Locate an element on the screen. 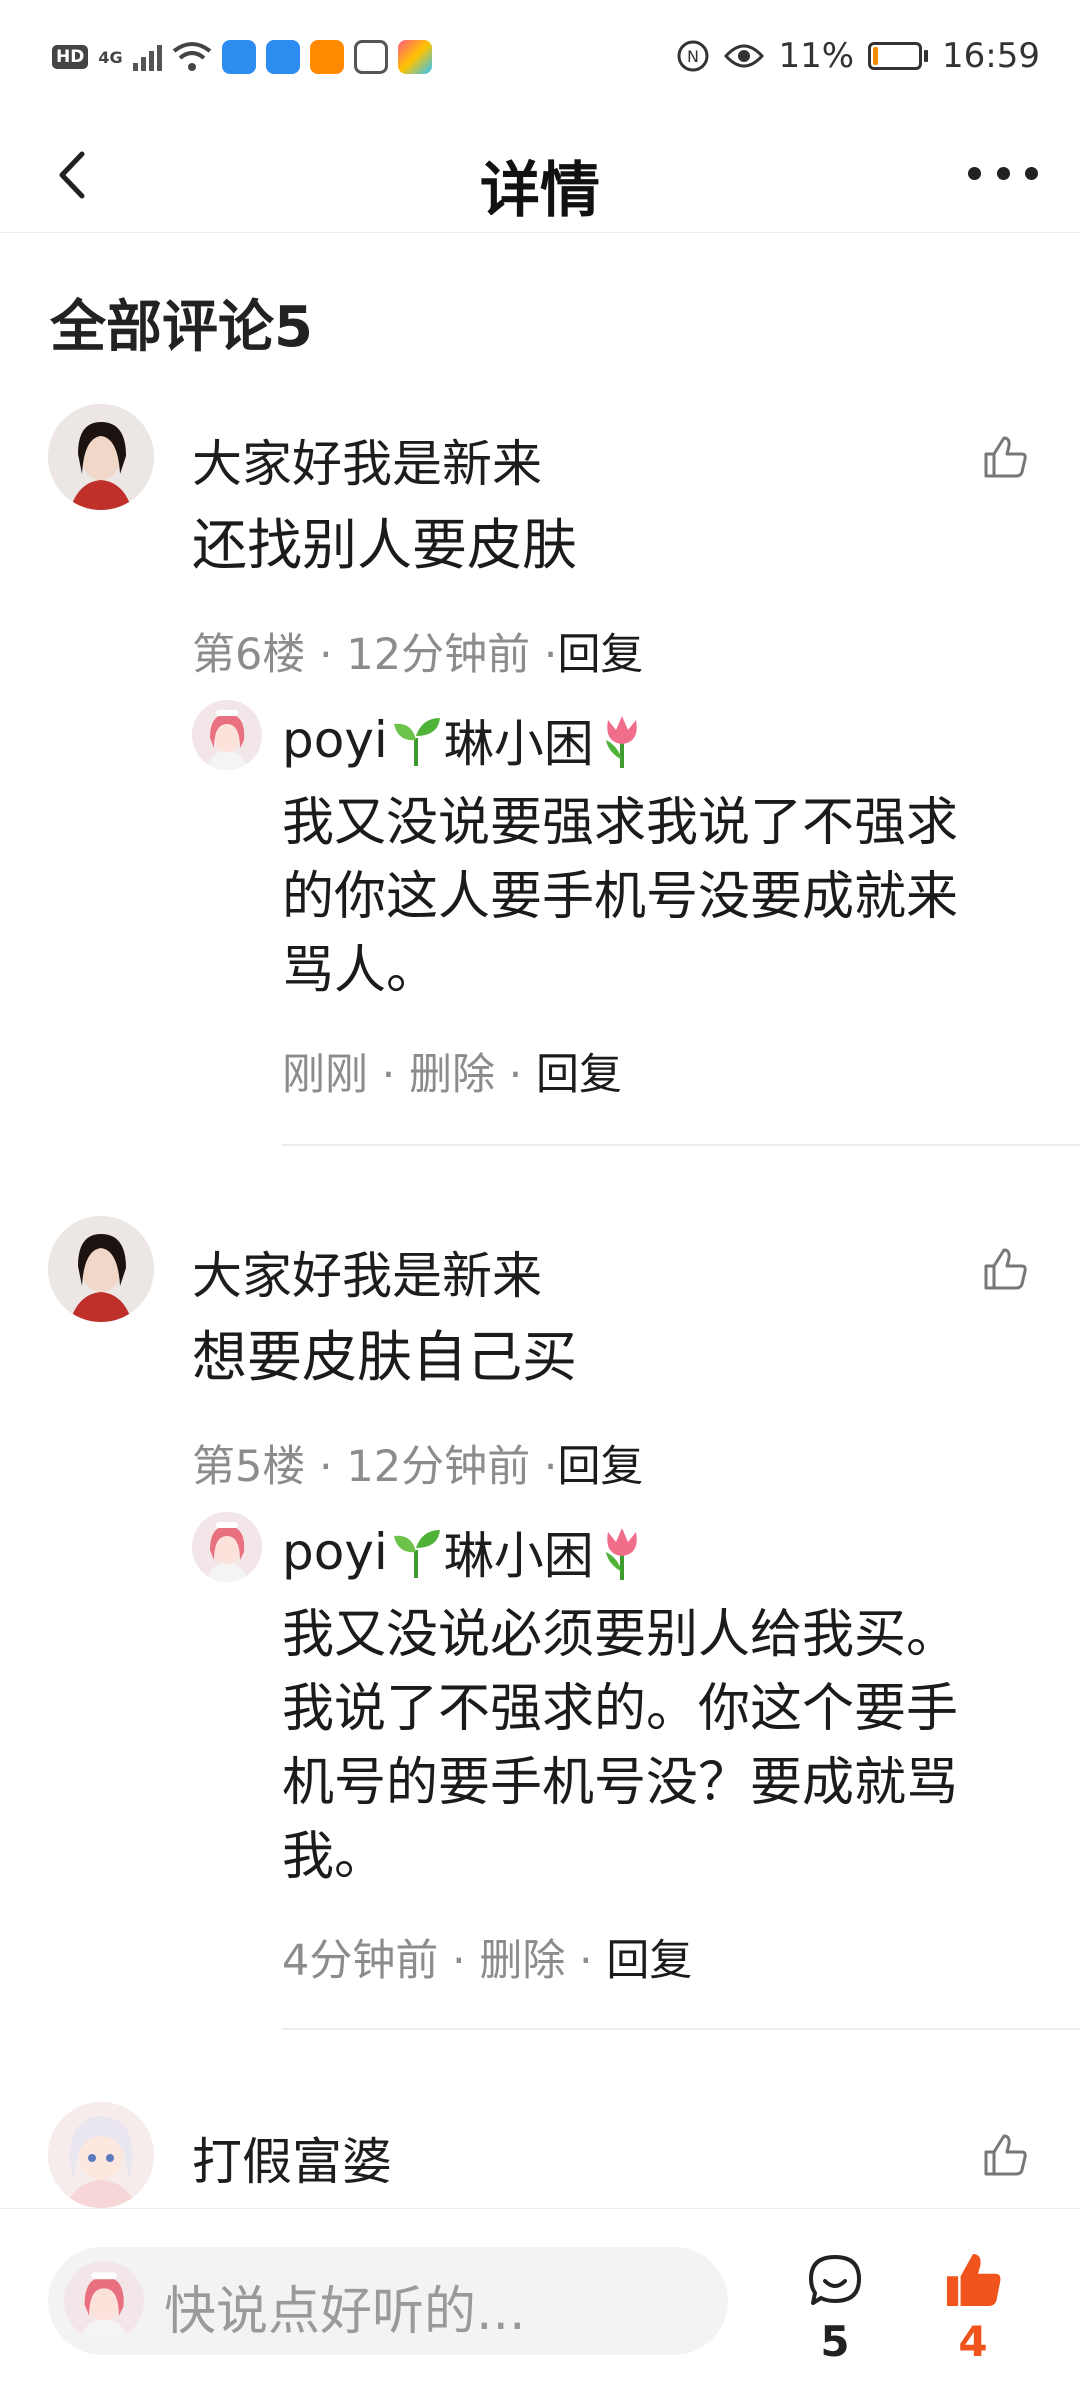  signal-icon is located at coordinates (147, 57).